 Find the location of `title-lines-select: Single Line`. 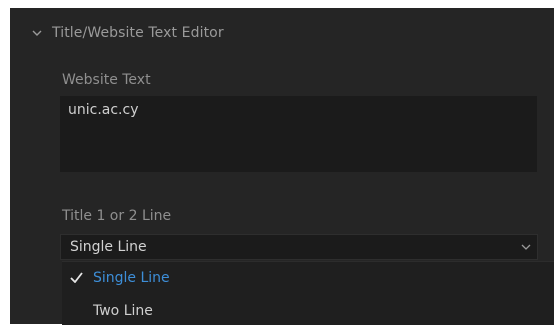

title-lines-select: Single Line is located at coordinates (299, 247).